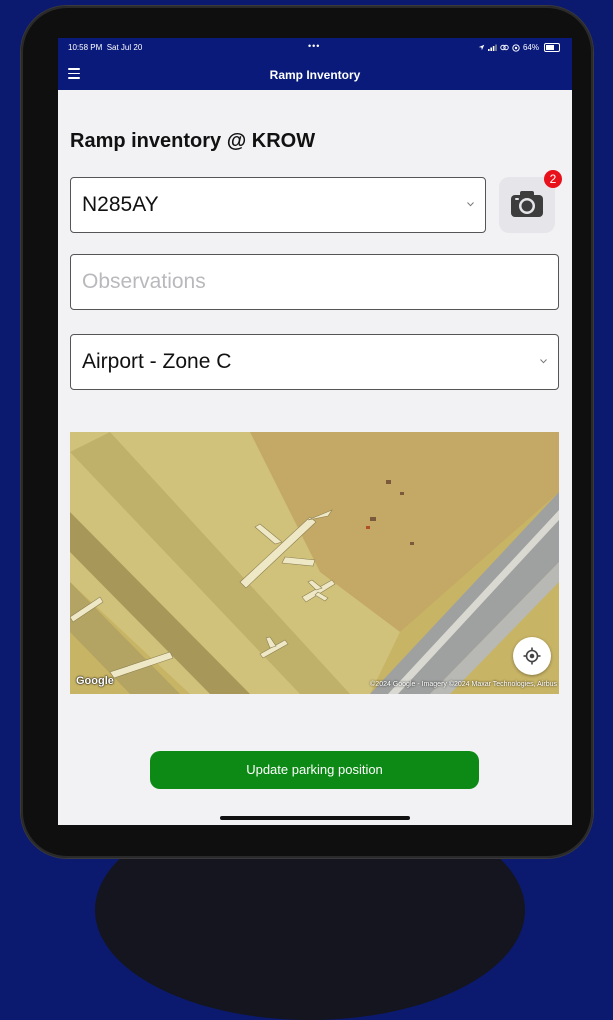 Image resolution: width=613 pixels, height=1020 pixels. Describe the element at coordinates (314, 282) in the screenshot. I see `observations-field: Observations` at that location.